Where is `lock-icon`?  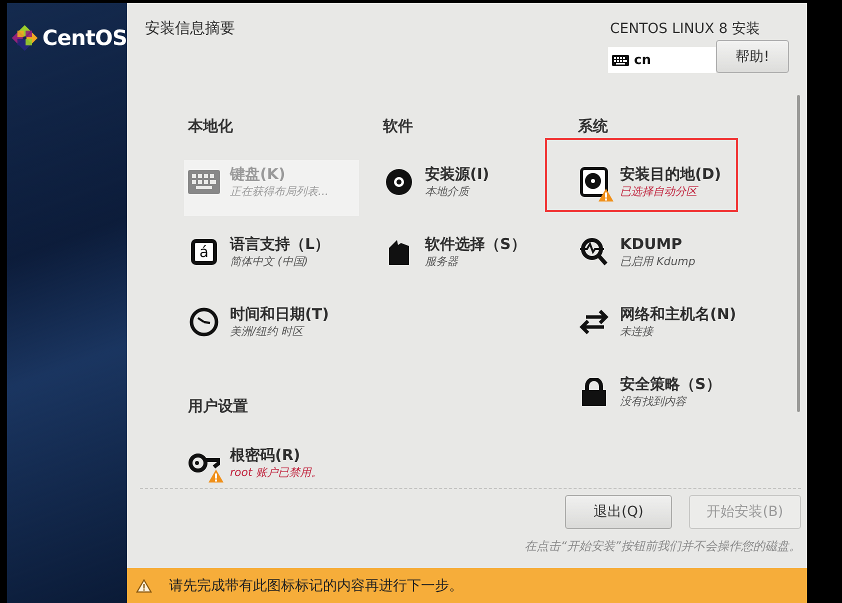
lock-icon is located at coordinates (594, 392).